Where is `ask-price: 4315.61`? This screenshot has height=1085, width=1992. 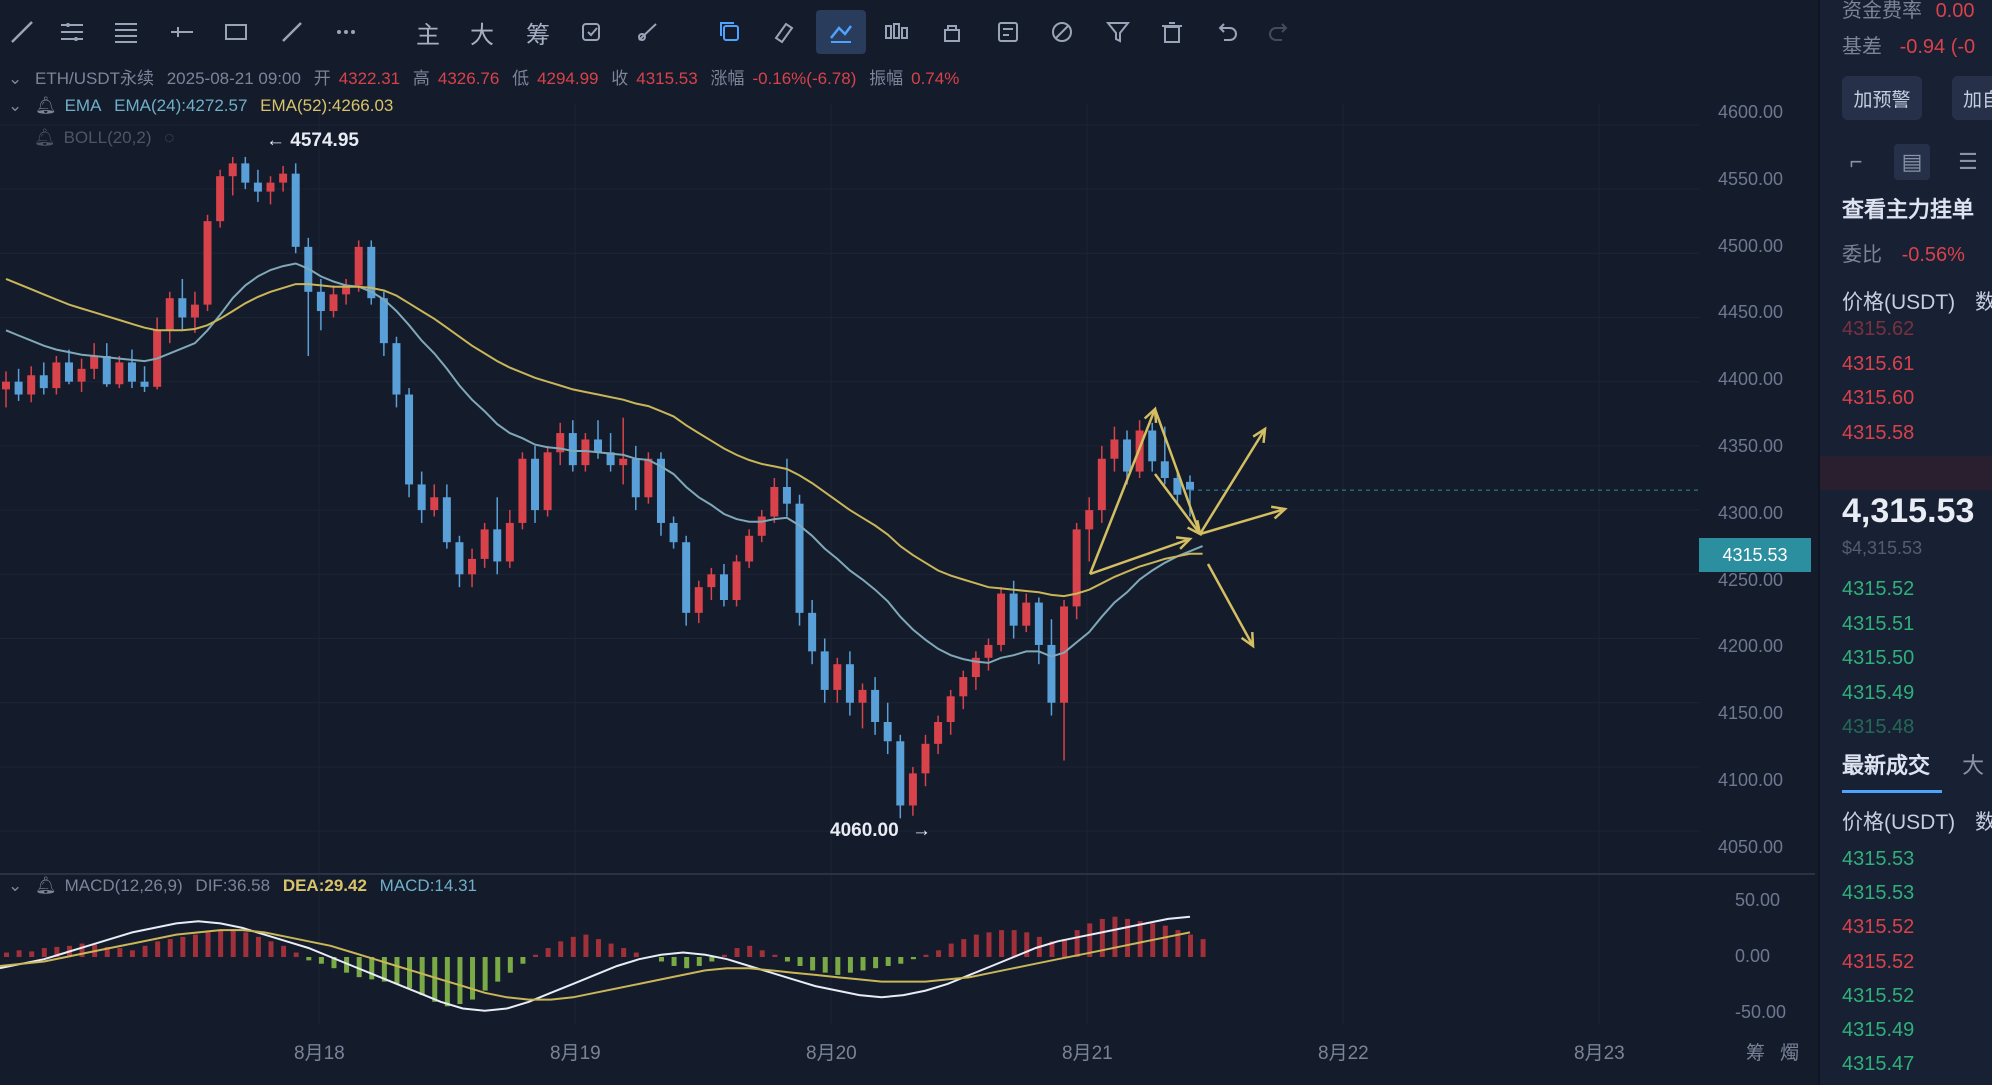
ask-price: 4315.61 is located at coordinates (1878, 364).